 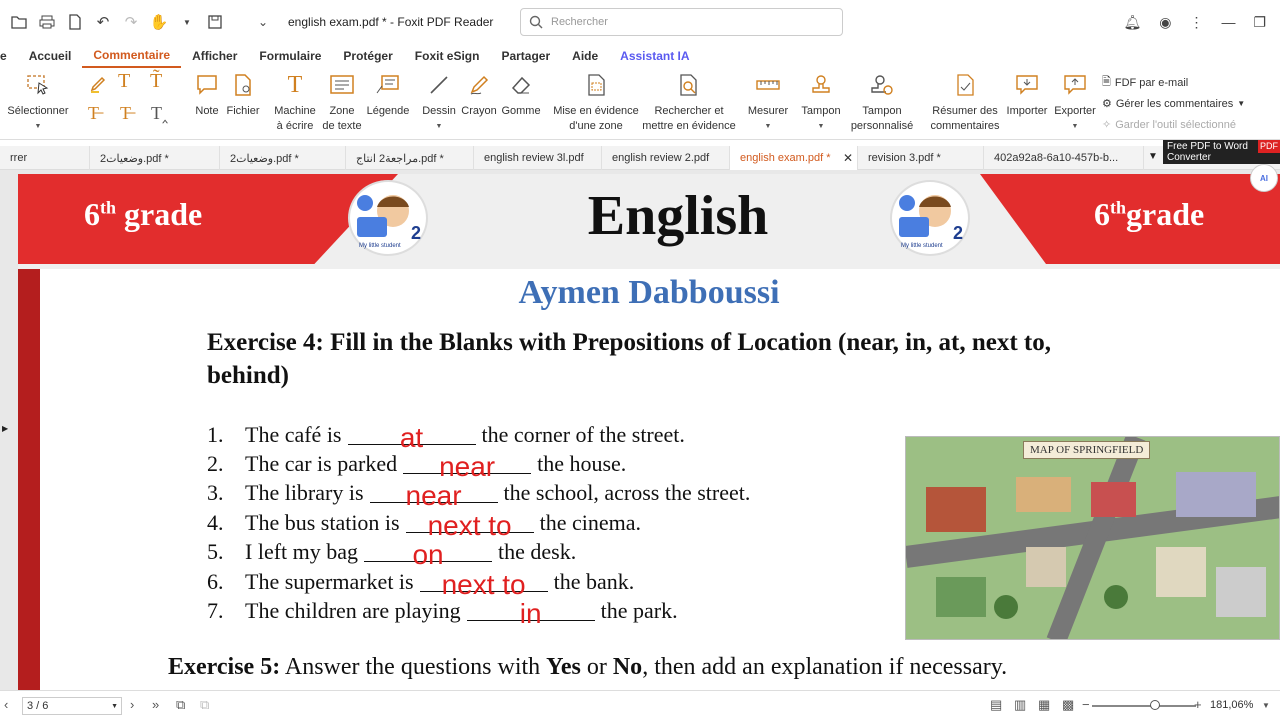 What do you see at coordinates (1259, 22) in the screenshot?
I see `maximize-icon: ❐` at bounding box center [1259, 22].